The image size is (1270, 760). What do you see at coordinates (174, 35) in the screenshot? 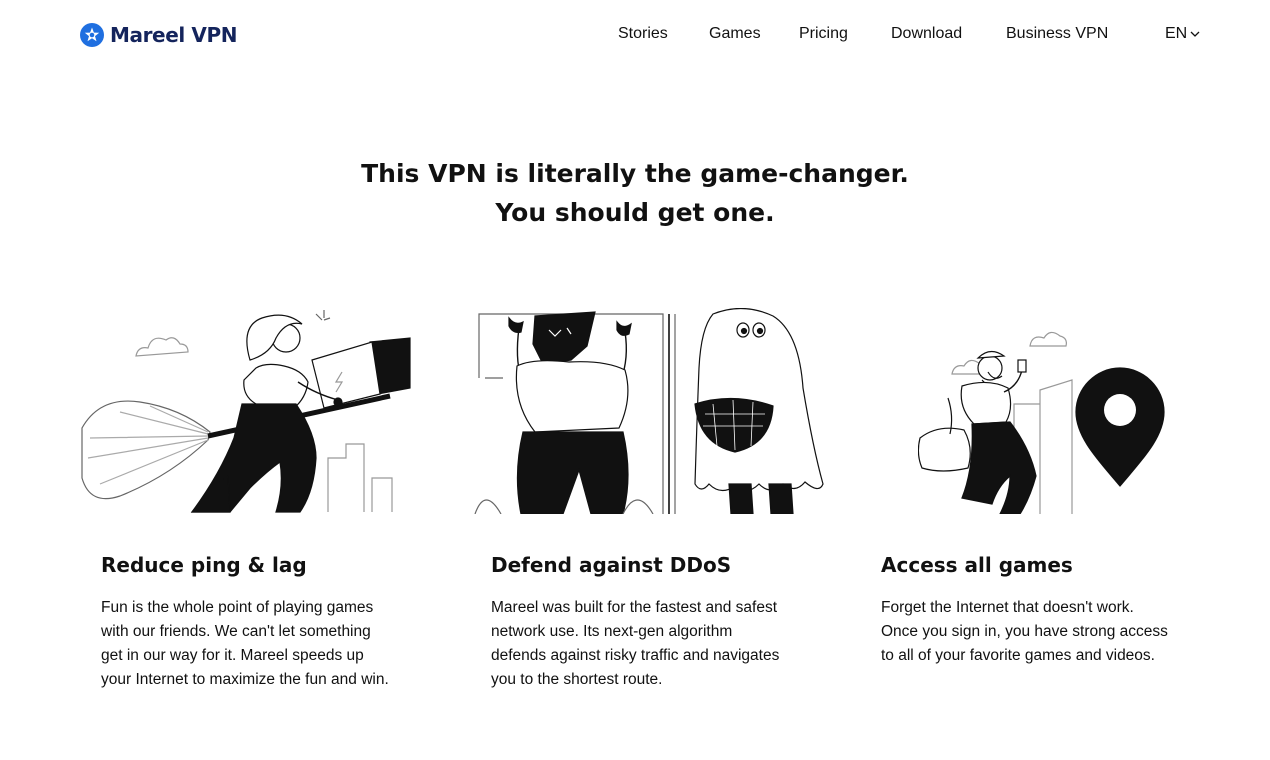
I see `brand-name: Mareel VPN` at bounding box center [174, 35].